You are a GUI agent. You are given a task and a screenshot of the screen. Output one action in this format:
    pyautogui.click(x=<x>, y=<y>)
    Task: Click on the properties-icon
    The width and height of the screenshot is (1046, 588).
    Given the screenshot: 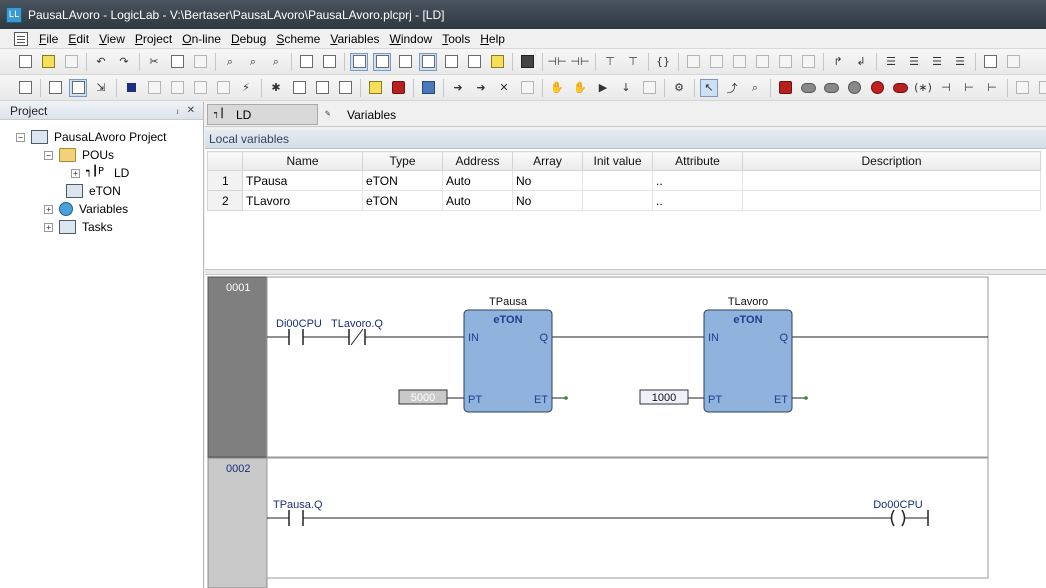 What is the action you would take?
    pyautogui.click(x=527, y=88)
    